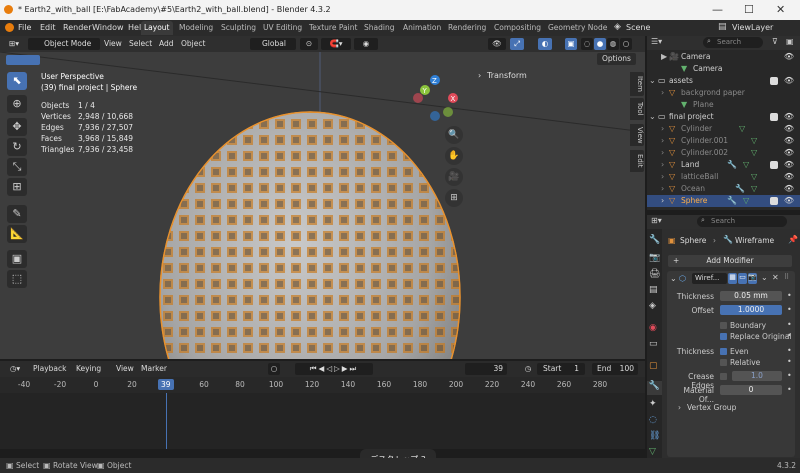 The height and width of the screenshot is (473, 800). I want to click on move-tool-icon: ✥, so click(17, 127).